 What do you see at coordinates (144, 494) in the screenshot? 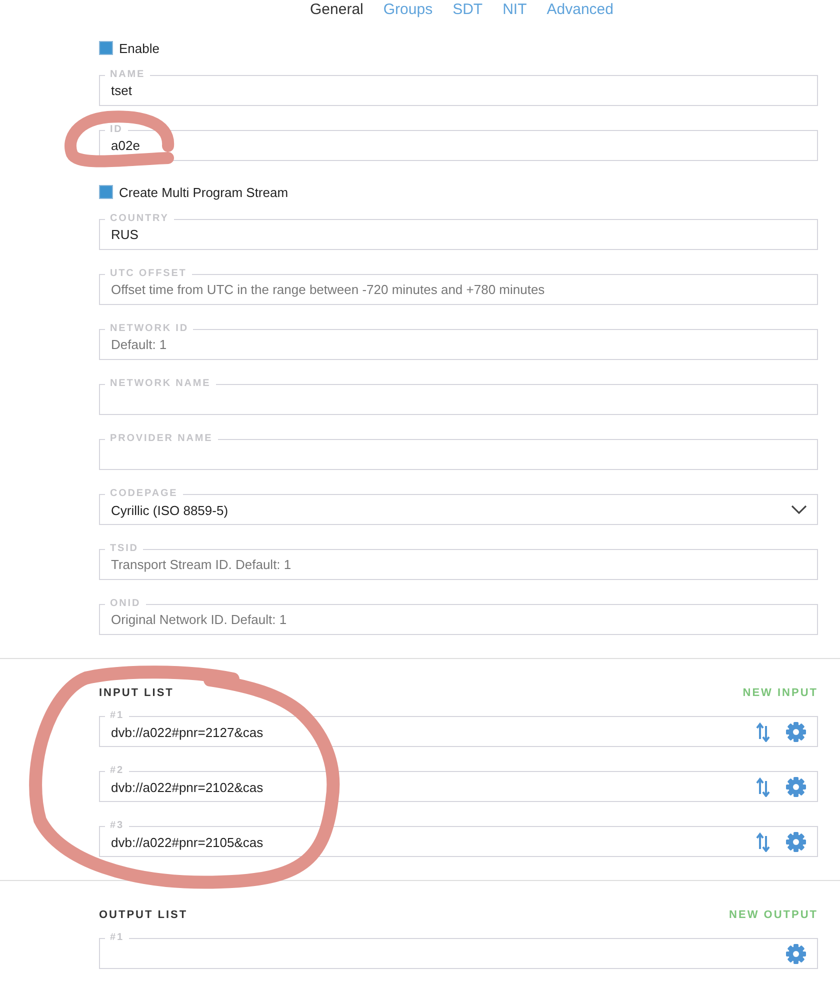
I see `field-label: CODEPAGE` at bounding box center [144, 494].